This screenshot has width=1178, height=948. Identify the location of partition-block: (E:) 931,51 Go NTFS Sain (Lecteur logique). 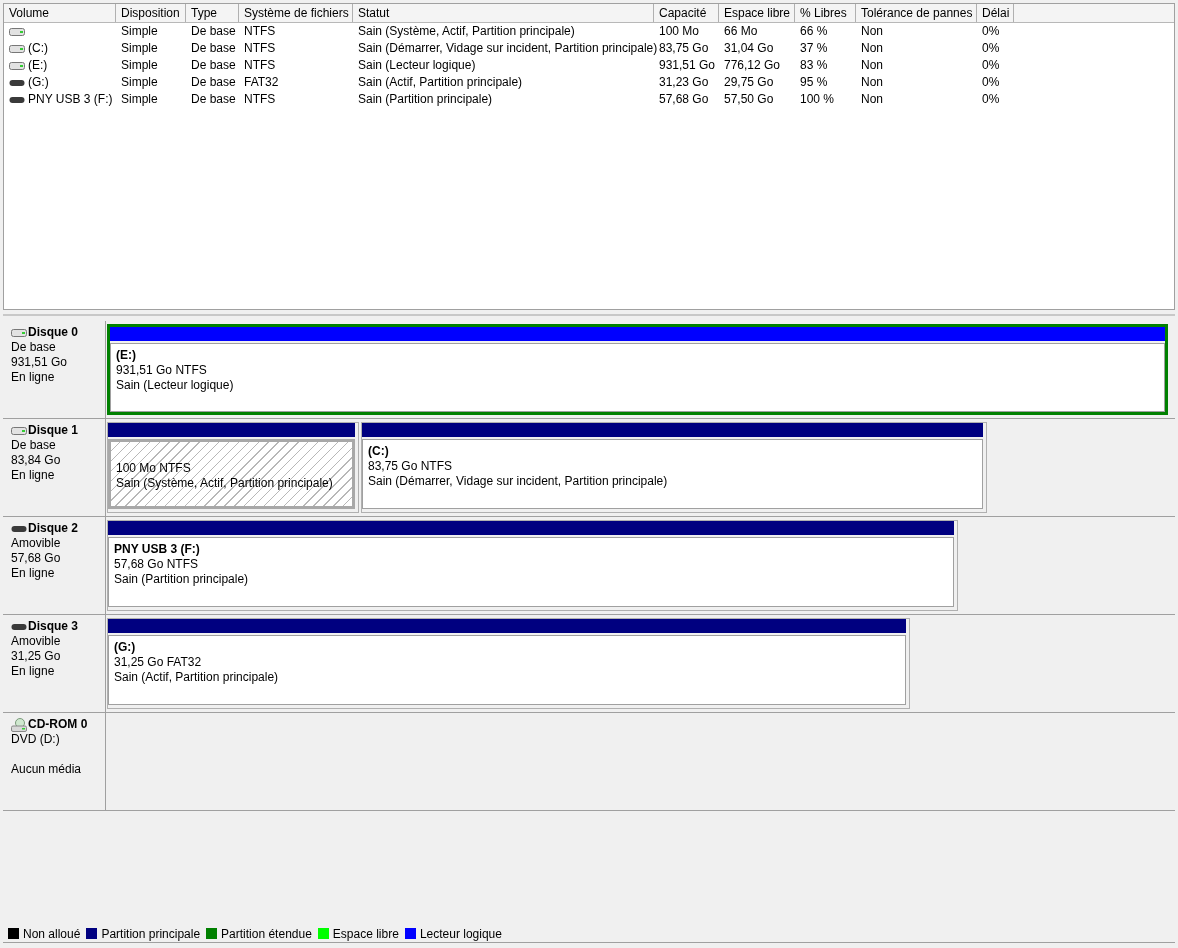
(637, 369).